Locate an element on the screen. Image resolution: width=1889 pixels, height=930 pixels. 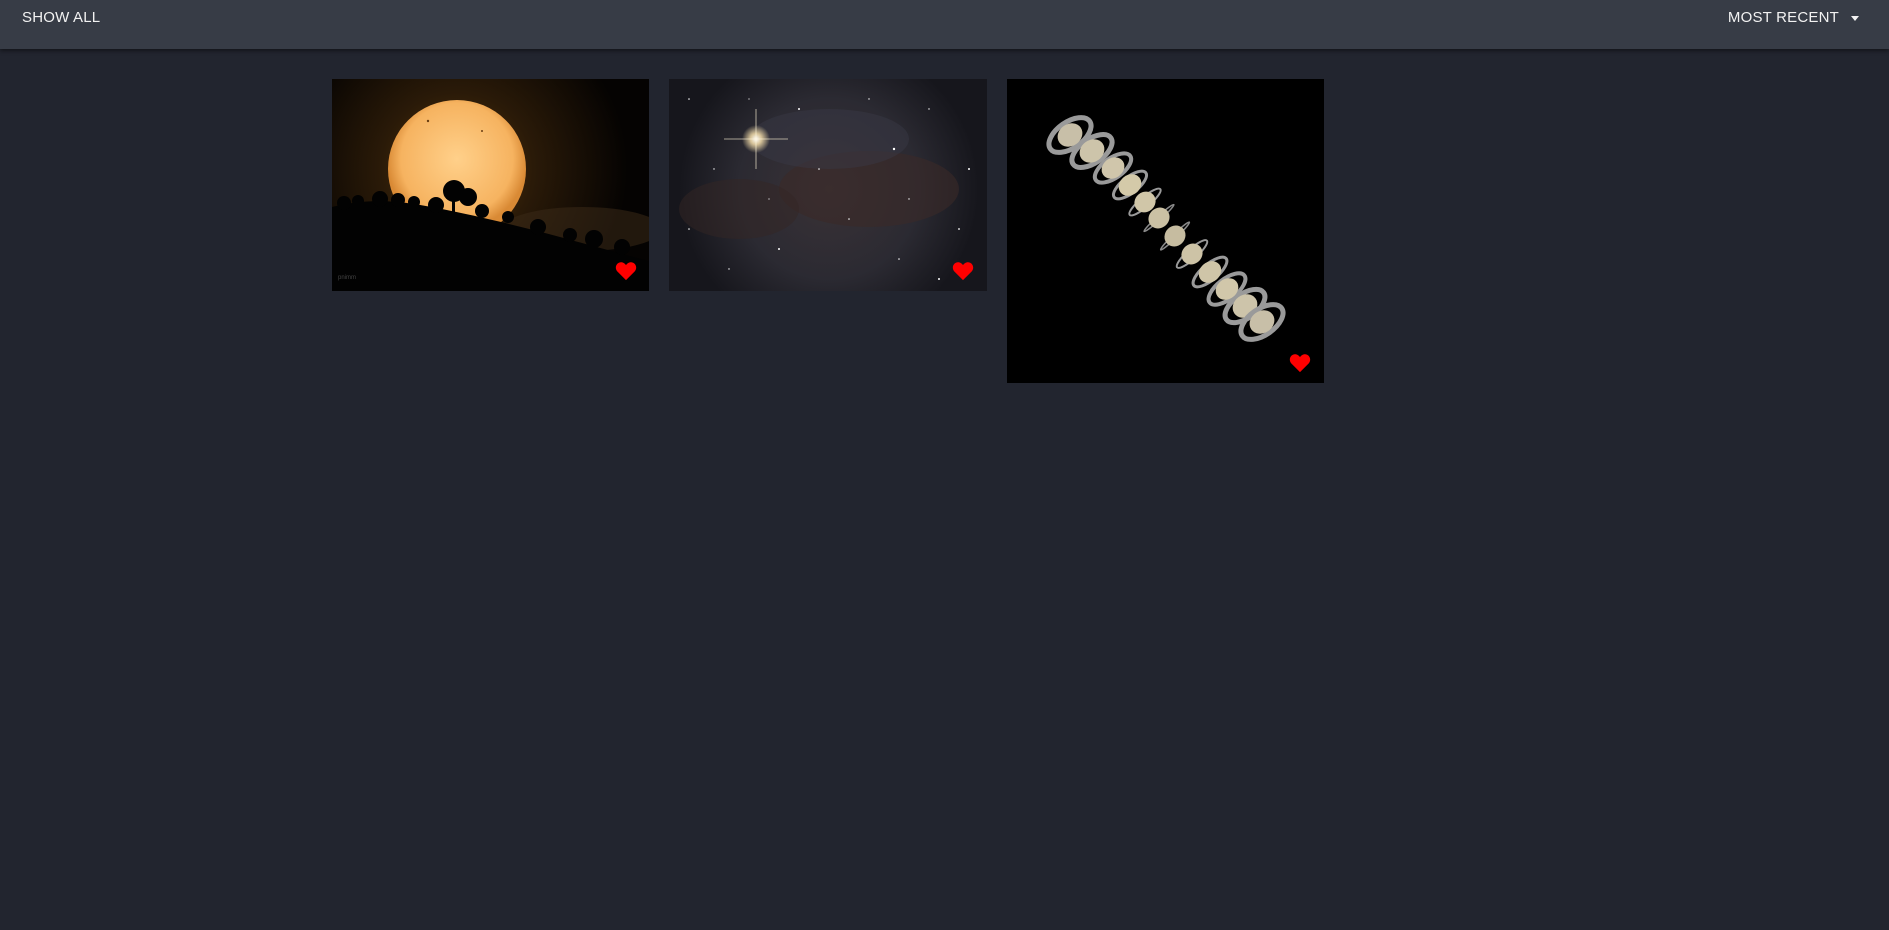
gallery-card-sun: pnimm is located at coordinates (490, 185).